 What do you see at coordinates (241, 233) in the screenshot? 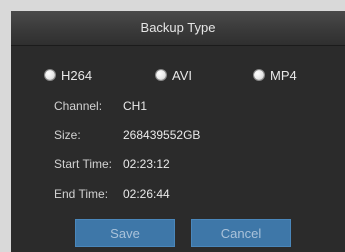
I see `cancel-button: Cancel` at bounding box center [241, 233].